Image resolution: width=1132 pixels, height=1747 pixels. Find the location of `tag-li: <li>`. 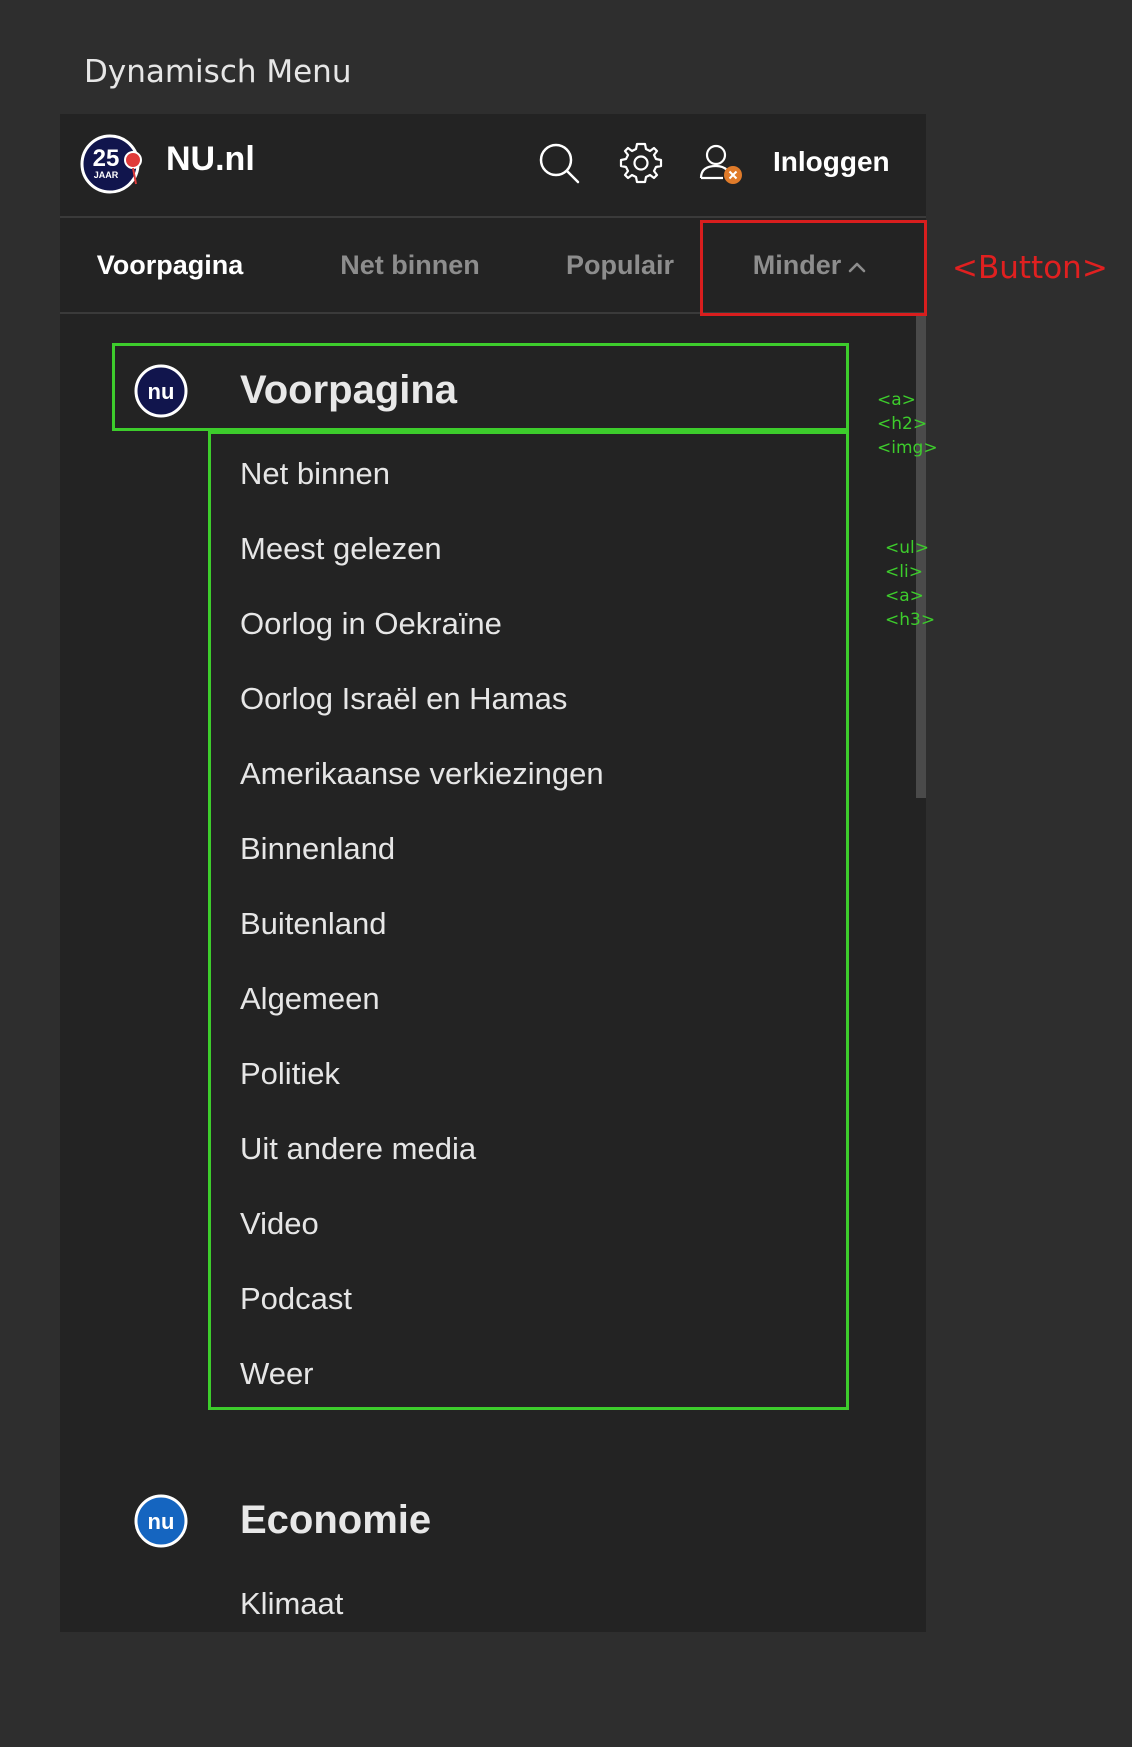

tag-li: <li> is located at coordinates (904, 572).